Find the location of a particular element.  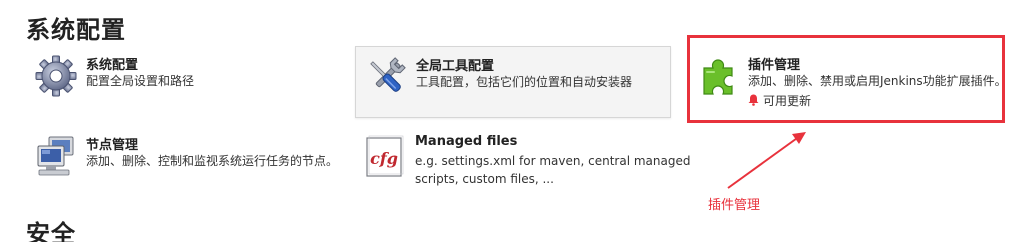

svg-text: cfg is located at coordinates (384, 158).